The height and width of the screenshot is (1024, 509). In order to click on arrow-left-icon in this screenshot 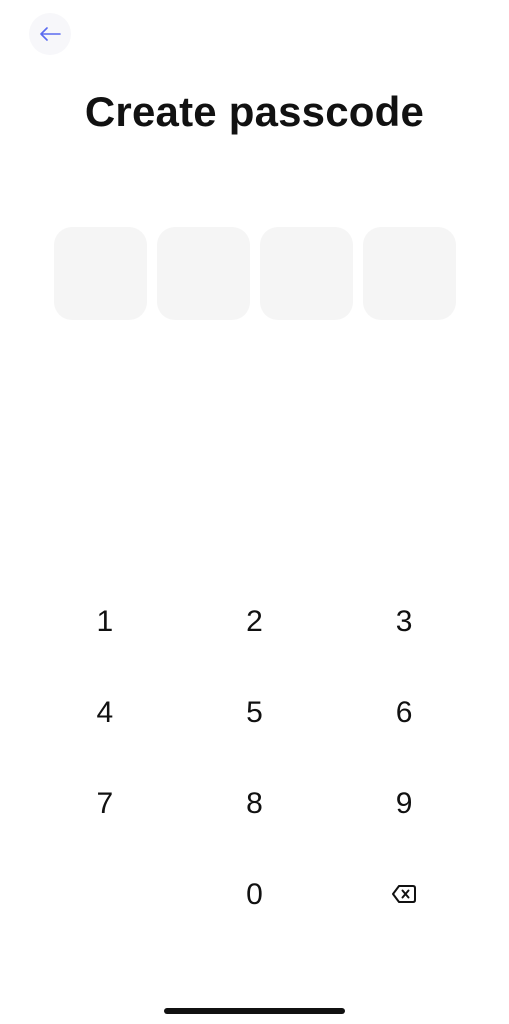, I will do `click(50, 34)`.